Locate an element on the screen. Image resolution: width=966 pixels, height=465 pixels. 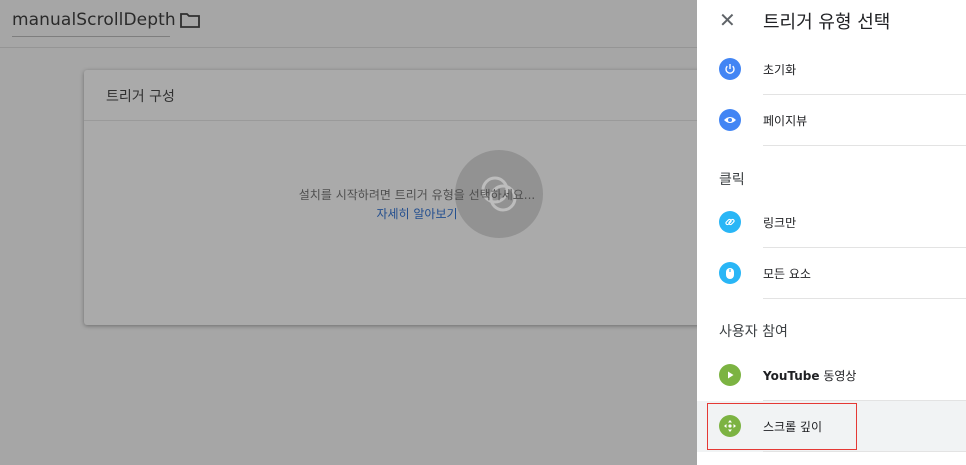
trigger-type-pageview: 페이지뷰 is located at coordinates (831, 120).